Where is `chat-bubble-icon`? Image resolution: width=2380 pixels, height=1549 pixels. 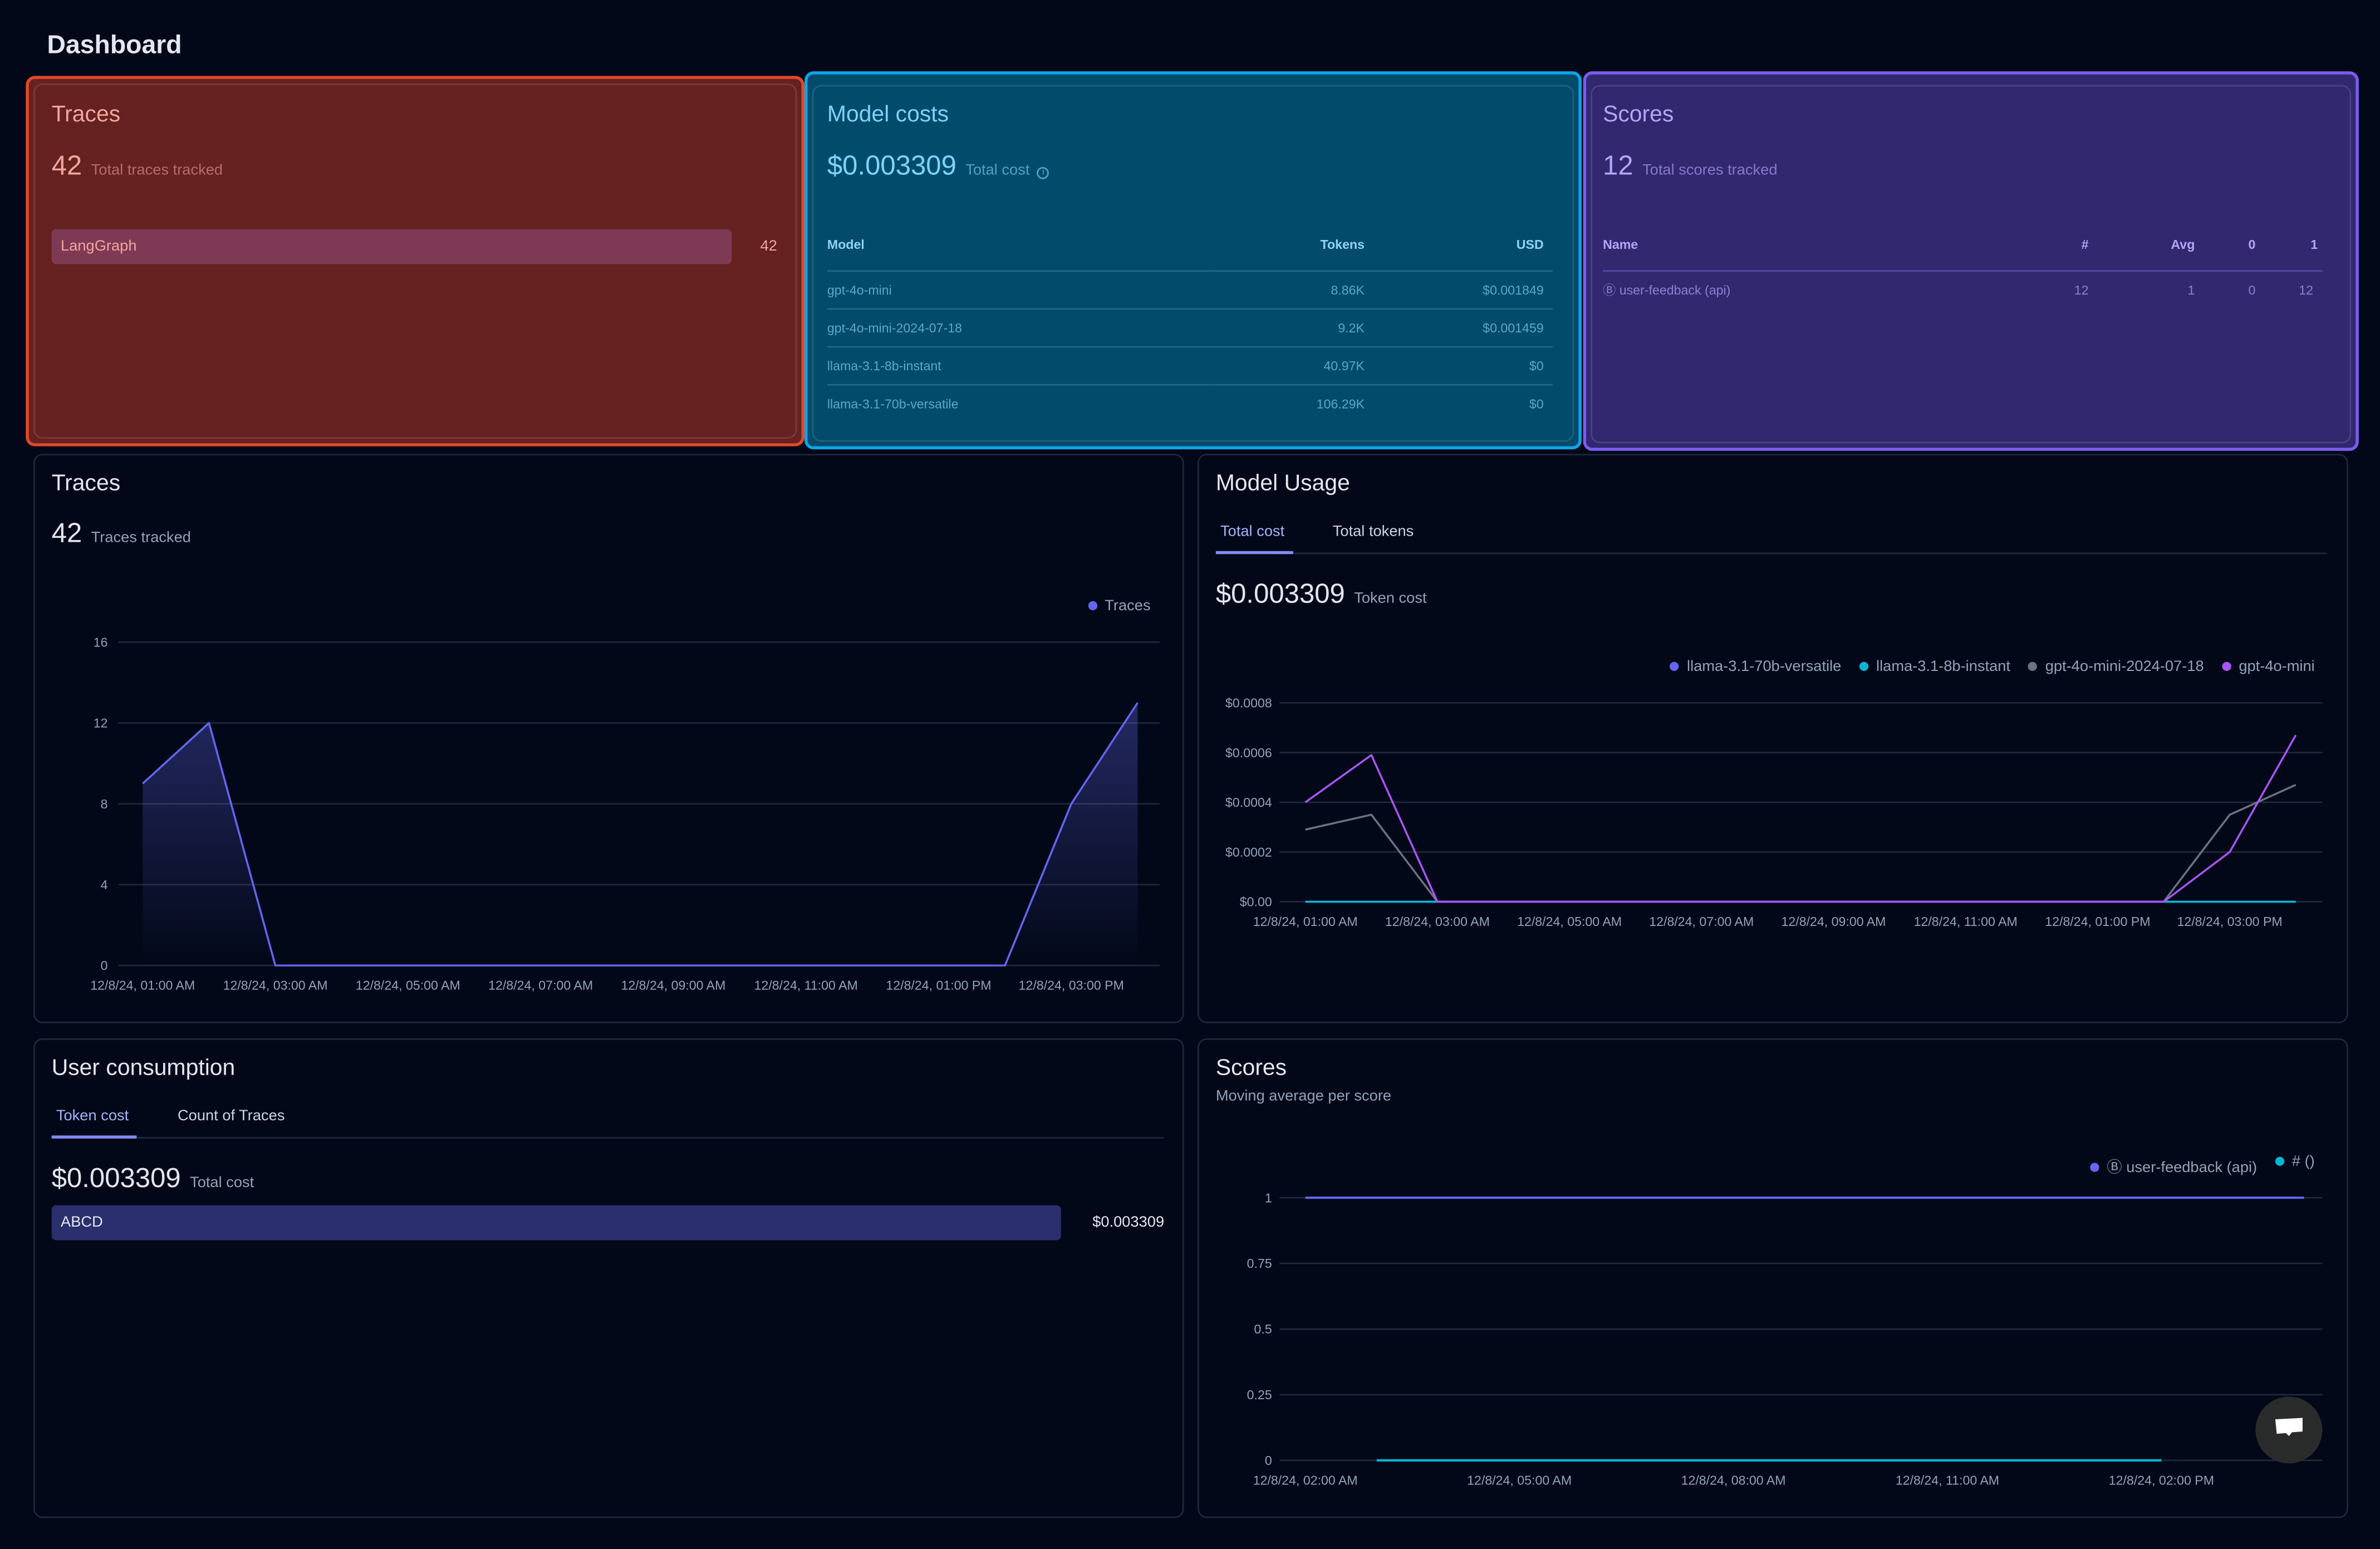
chat-bubble-icon is located at coordinates (2289, 1427).